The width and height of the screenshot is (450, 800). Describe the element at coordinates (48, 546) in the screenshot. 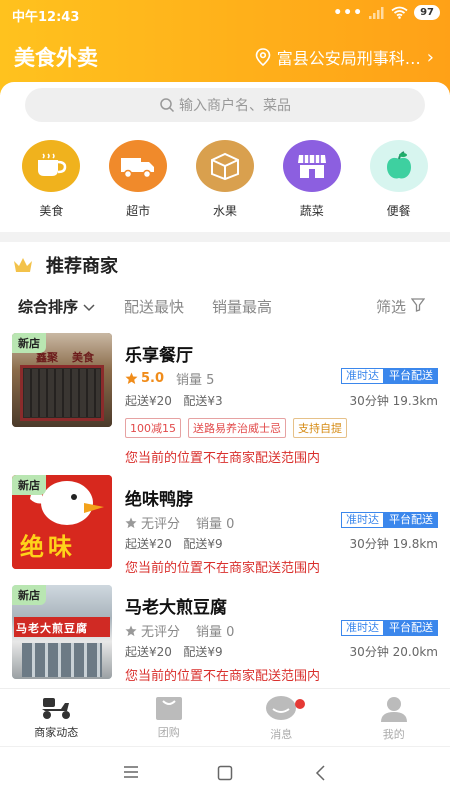

I see `store-logo-text: 绝味` at that location.